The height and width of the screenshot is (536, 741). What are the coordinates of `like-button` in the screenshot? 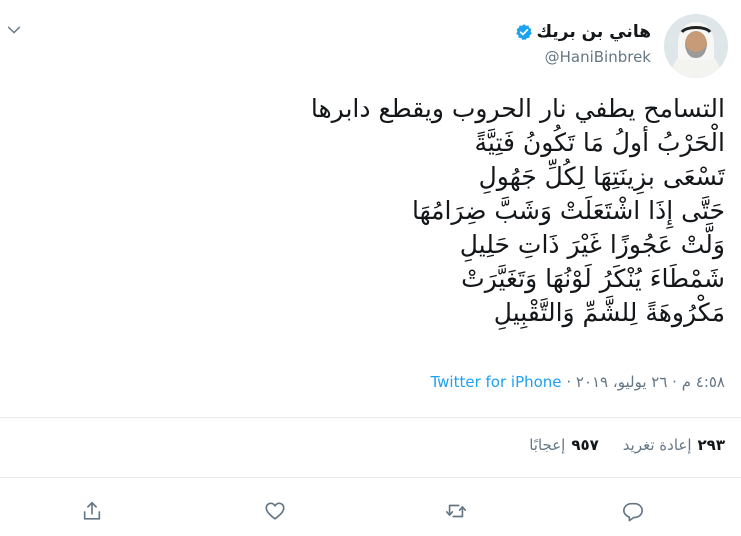 It's located at (275, 511).